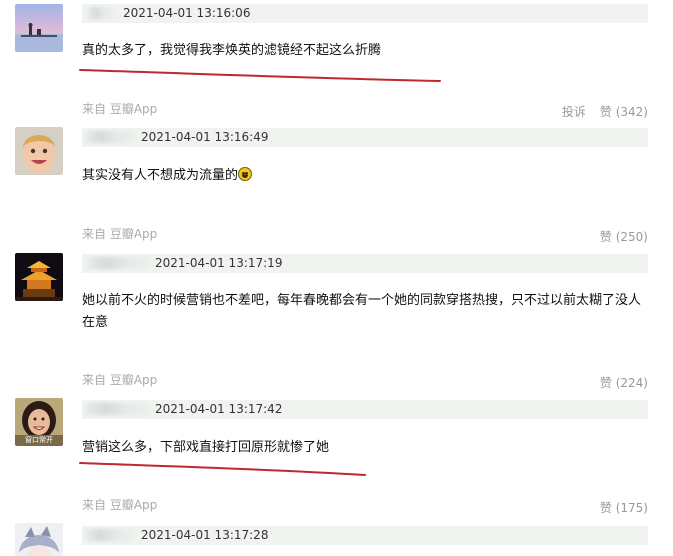 This screenshot has height=556, width=673. I want to click on report-link: 投诉, so click(574, 112).